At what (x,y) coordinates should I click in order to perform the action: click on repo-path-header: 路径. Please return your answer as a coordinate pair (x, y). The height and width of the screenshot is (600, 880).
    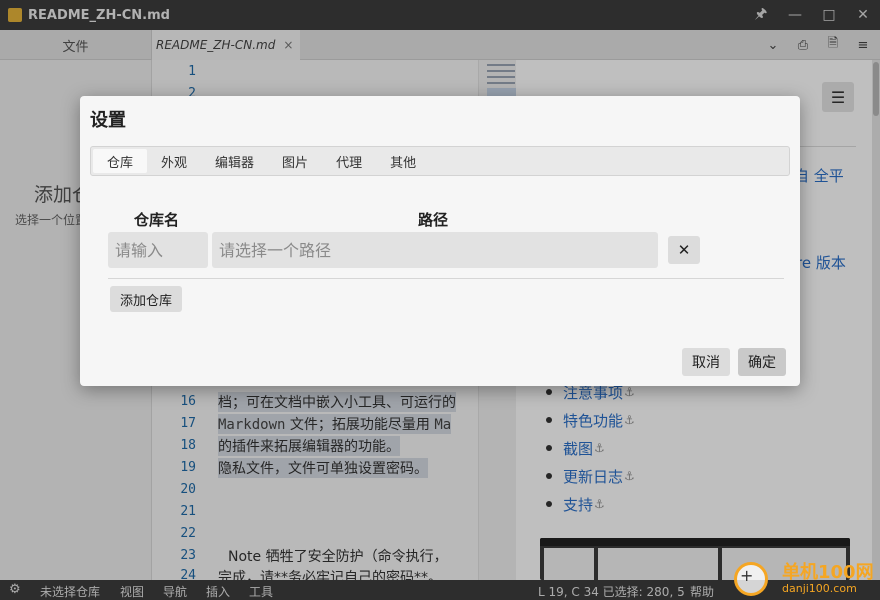
    Looking at the image, I should click on (433, 220).